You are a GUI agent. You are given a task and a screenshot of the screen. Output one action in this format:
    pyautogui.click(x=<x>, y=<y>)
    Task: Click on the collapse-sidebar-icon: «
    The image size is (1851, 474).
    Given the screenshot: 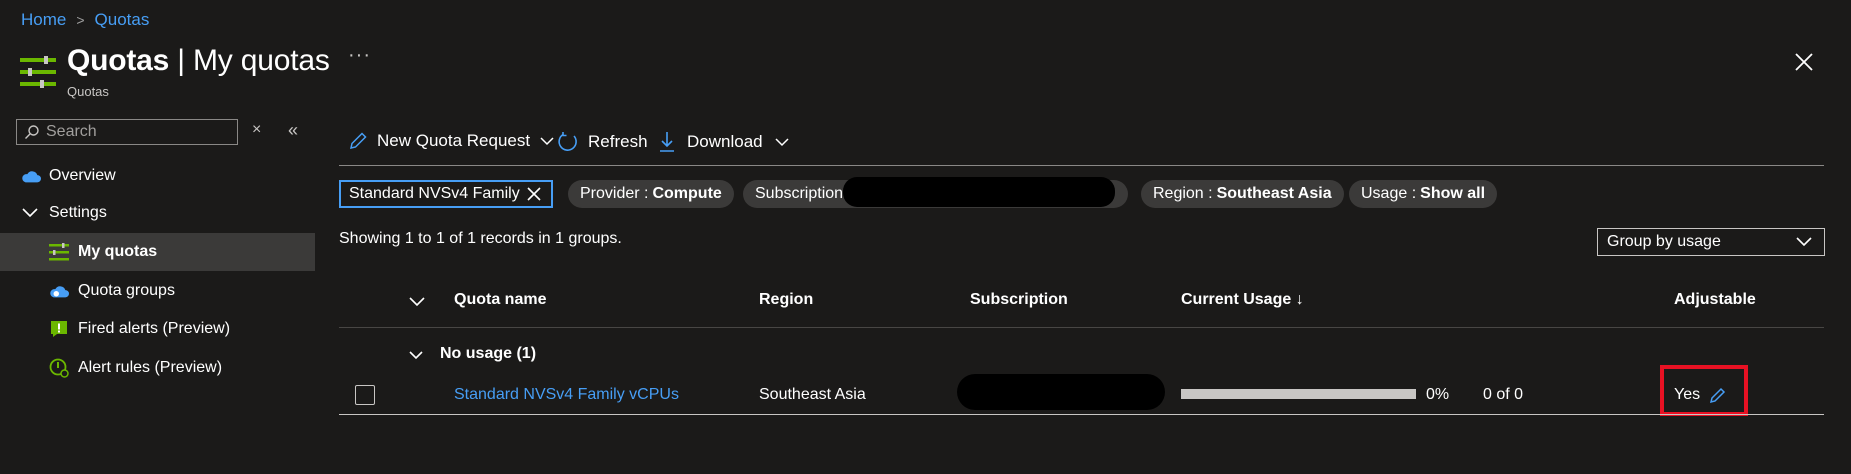 What is the action you would take?
    pyautogui.click(x=293, y=130)
    